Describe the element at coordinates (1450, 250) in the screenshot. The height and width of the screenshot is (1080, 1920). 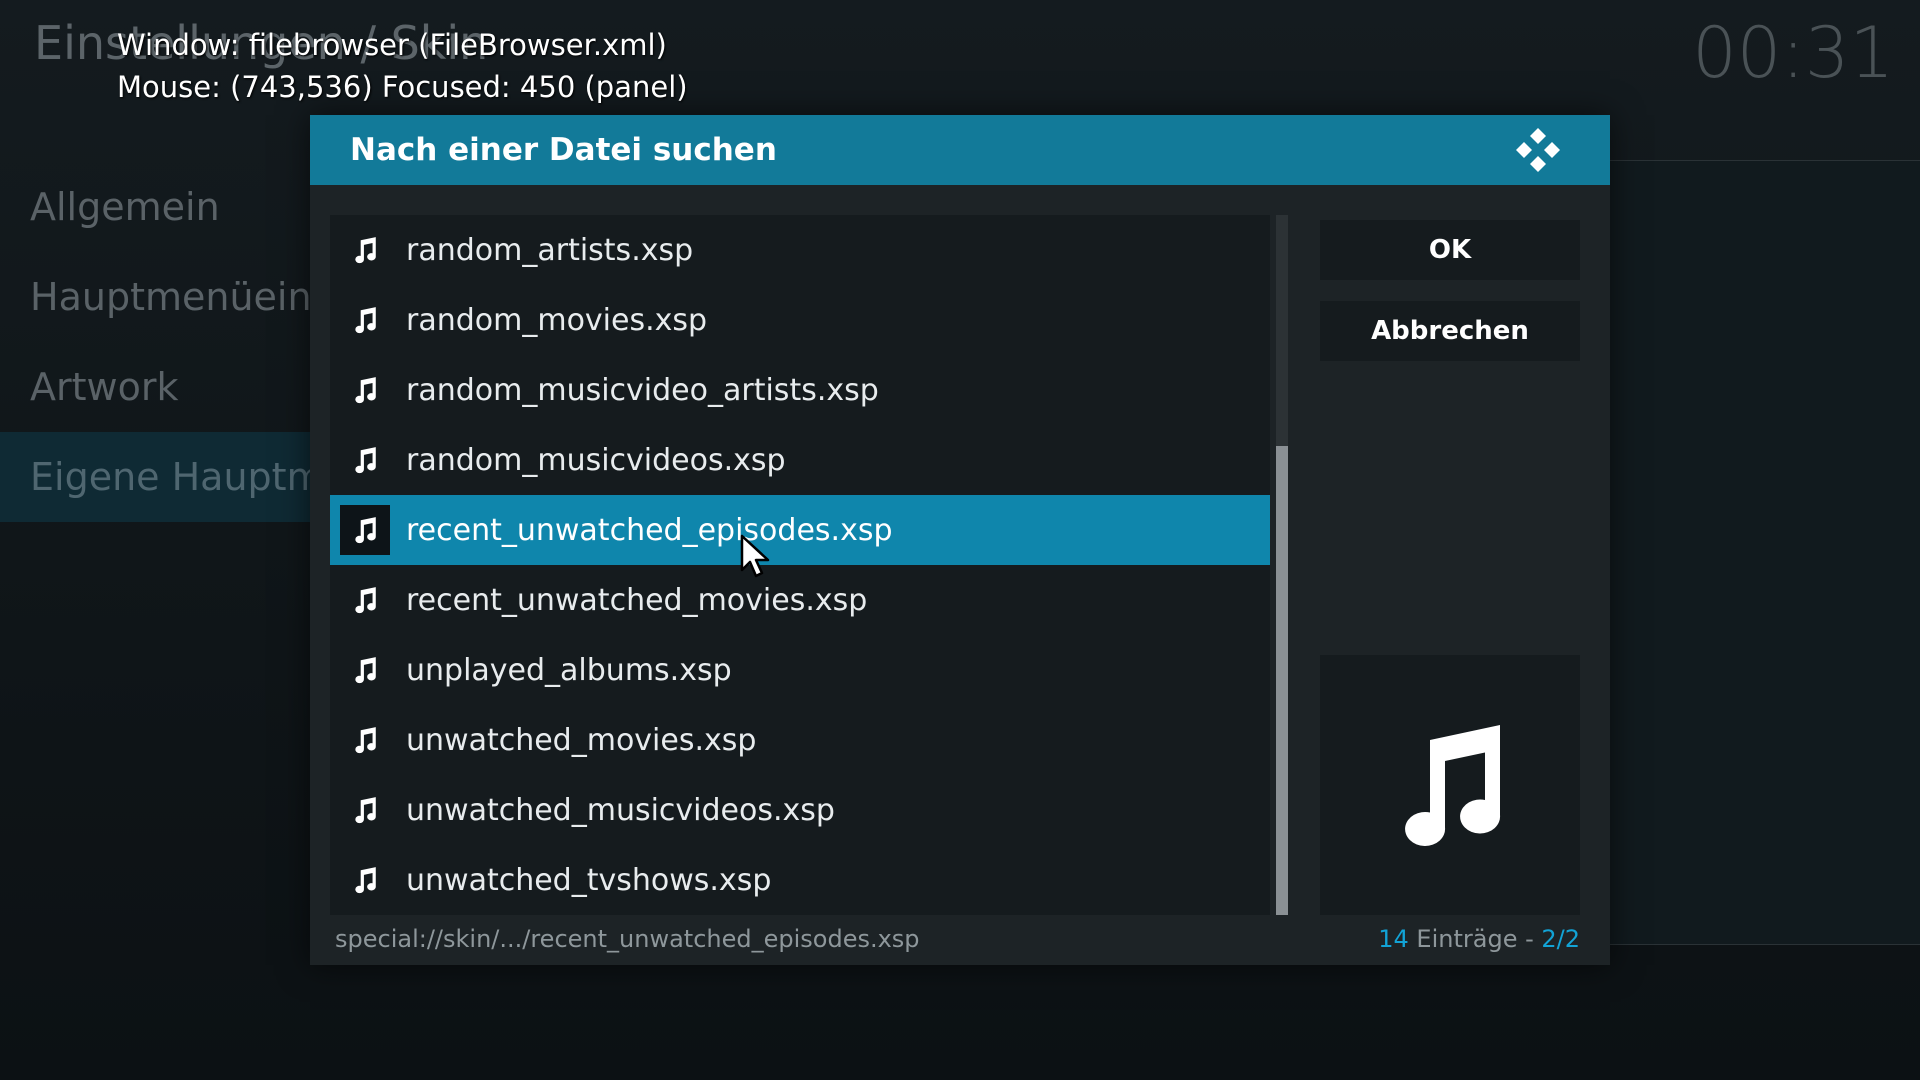
I see `ok-button: OK` at that location.